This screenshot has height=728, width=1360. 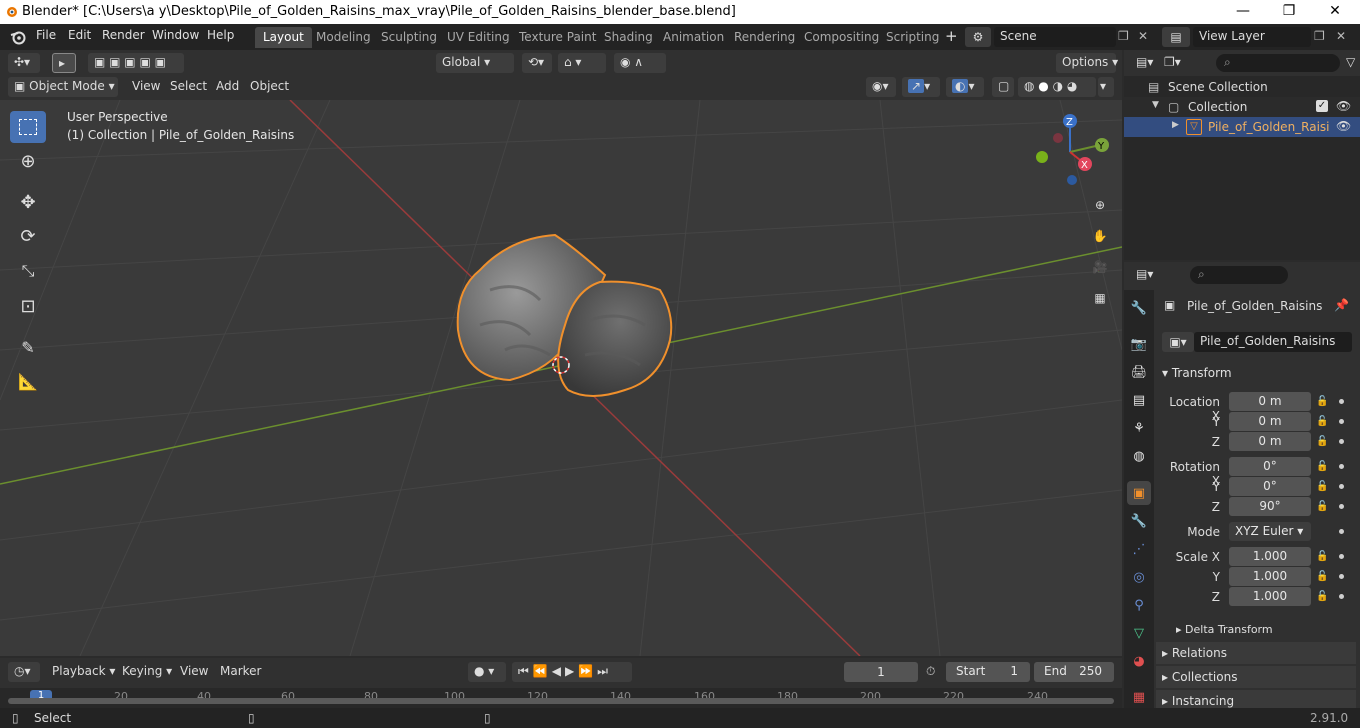 What do you see at coordinates (283, 37) in the screenshot?
I see `tab-layout: Layout` at bounding box center [283, 37].